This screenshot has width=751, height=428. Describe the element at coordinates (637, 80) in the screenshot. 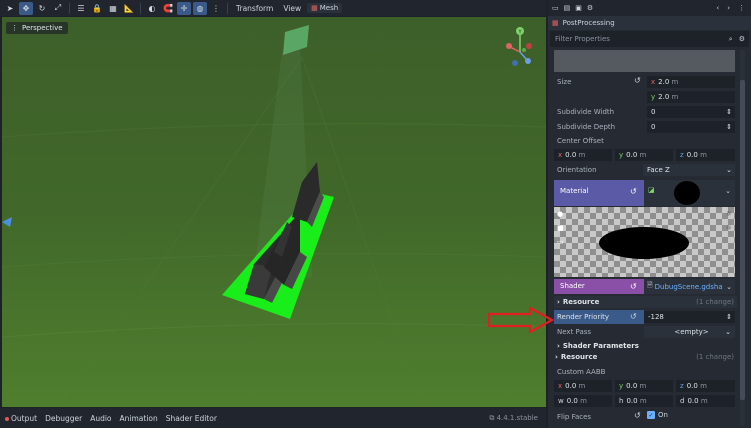

I see `size-reset-icon: ↺` at that location.